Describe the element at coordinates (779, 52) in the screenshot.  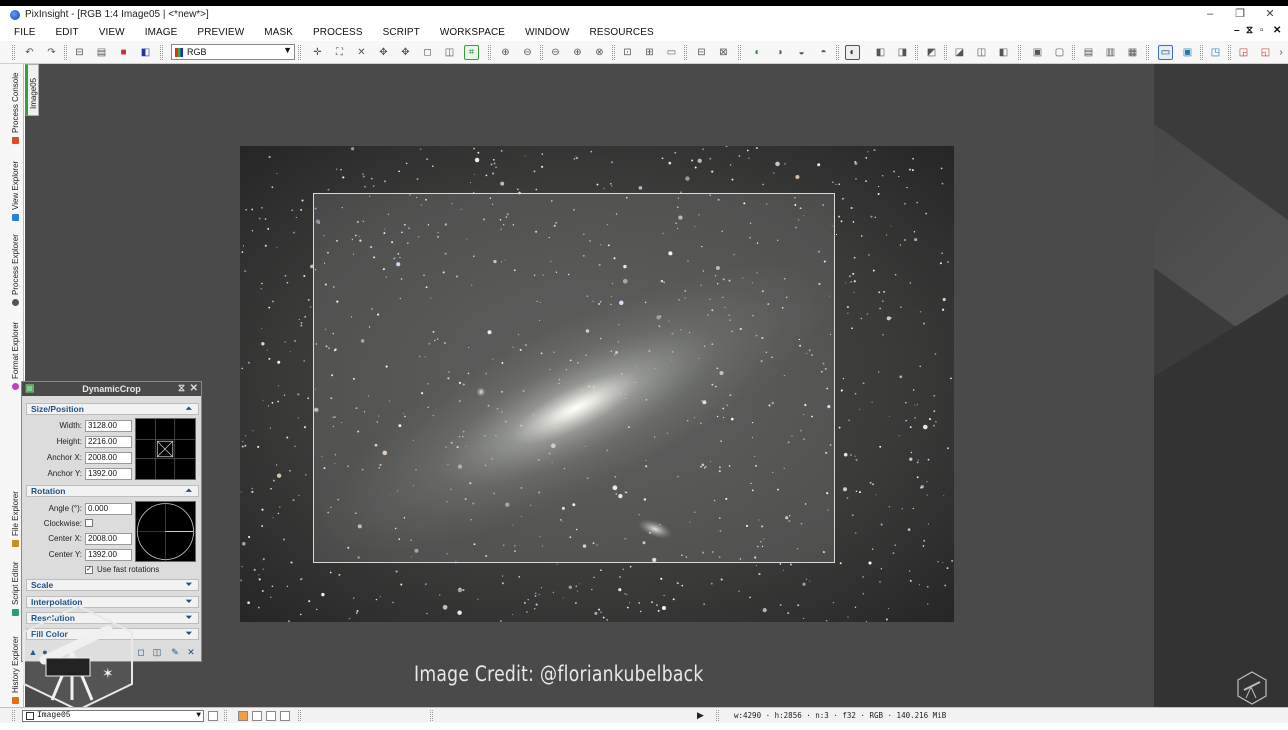
I see `mask-show-icon: ◑` at that location.